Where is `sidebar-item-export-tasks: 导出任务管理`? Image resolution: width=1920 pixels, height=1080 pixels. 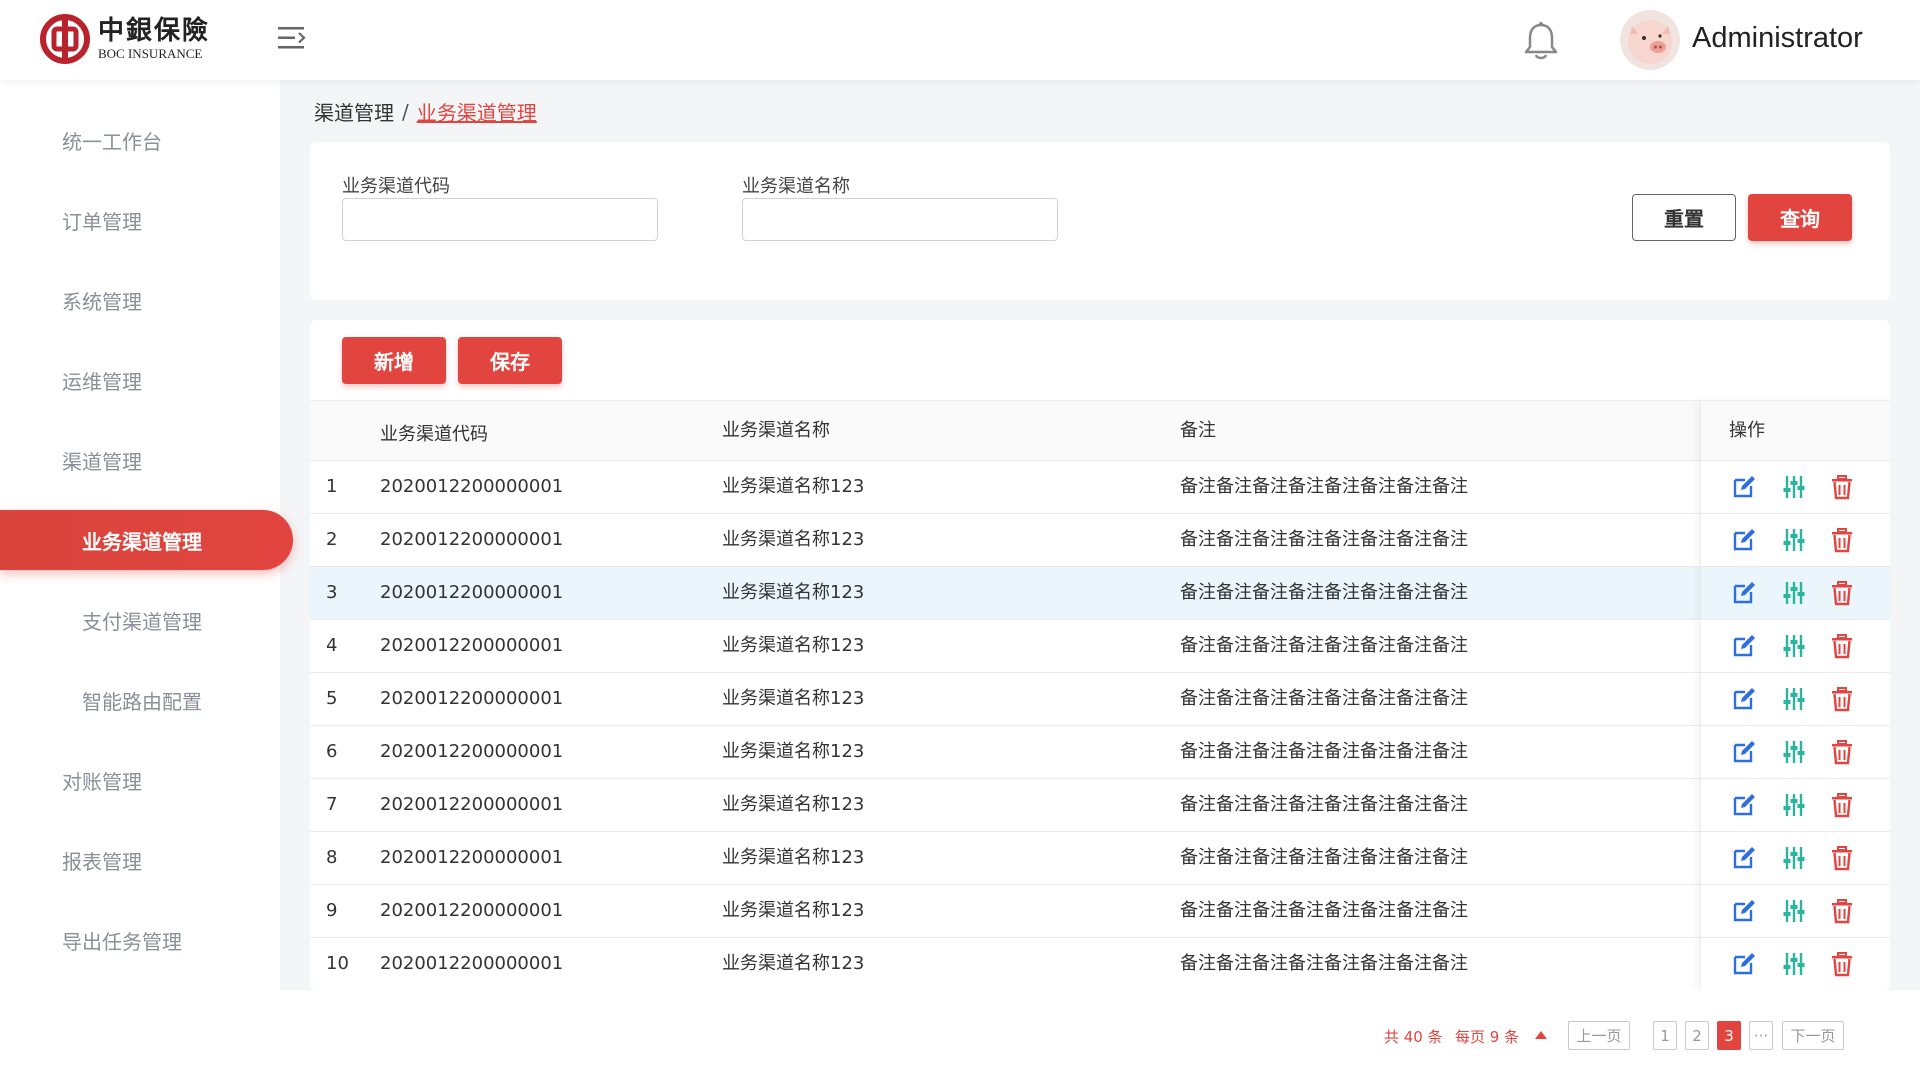 sidebar-item-export-tasks: 导出任务管理 is located at coordinates (140, 940).